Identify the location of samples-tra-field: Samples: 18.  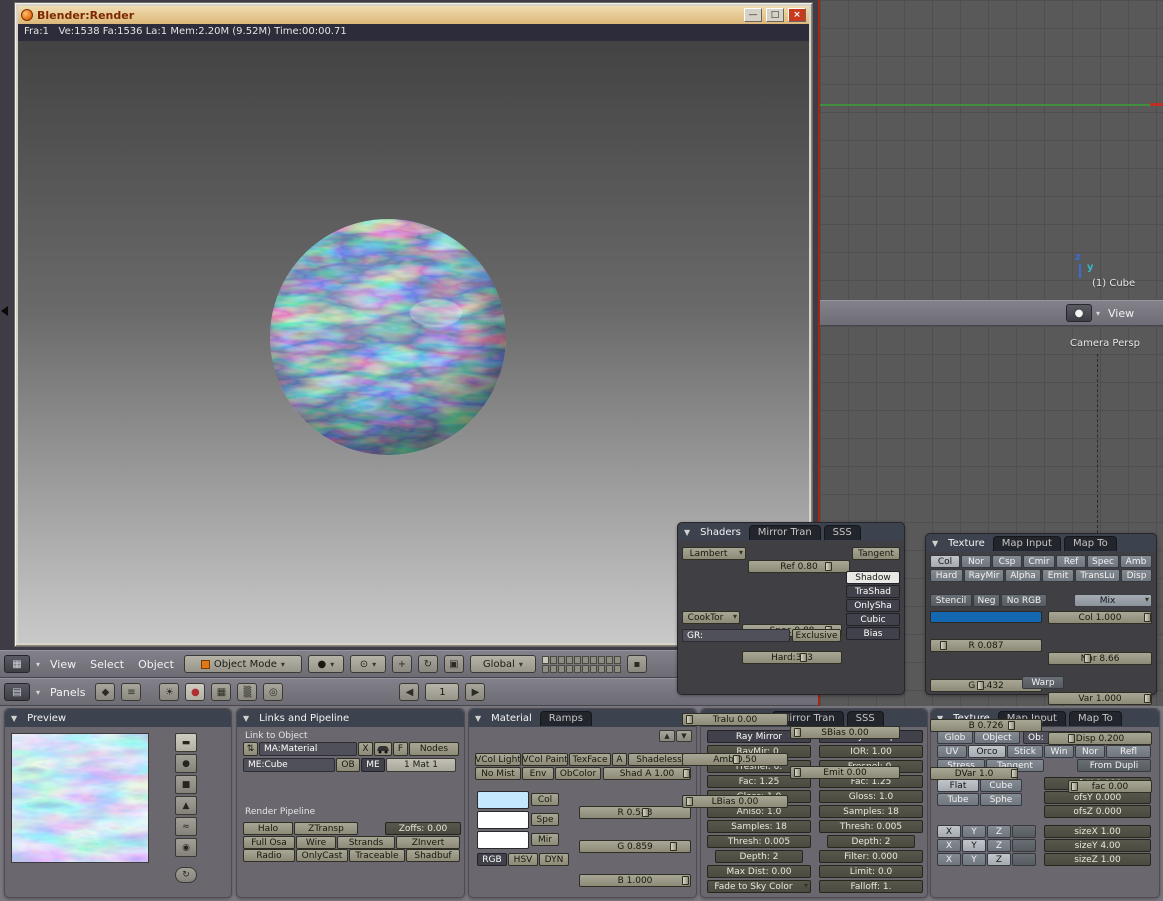
(871, 811).